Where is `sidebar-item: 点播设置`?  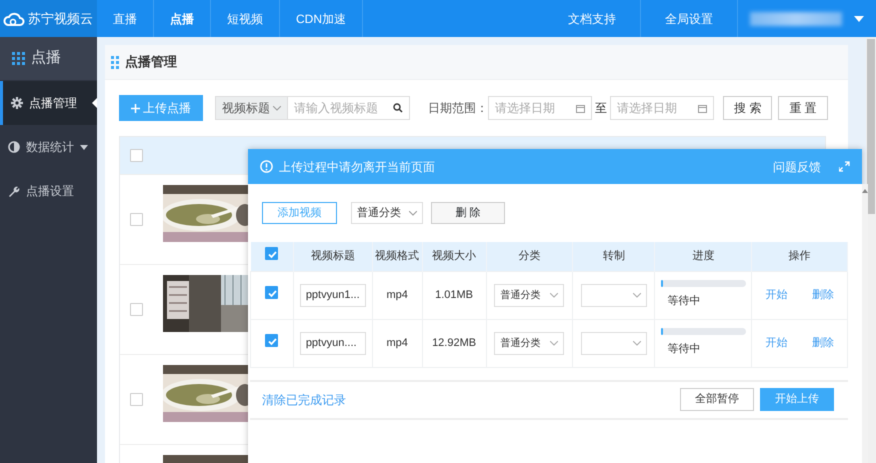 sidebar-item: 点播设置 is located at coordinates (48, 191).